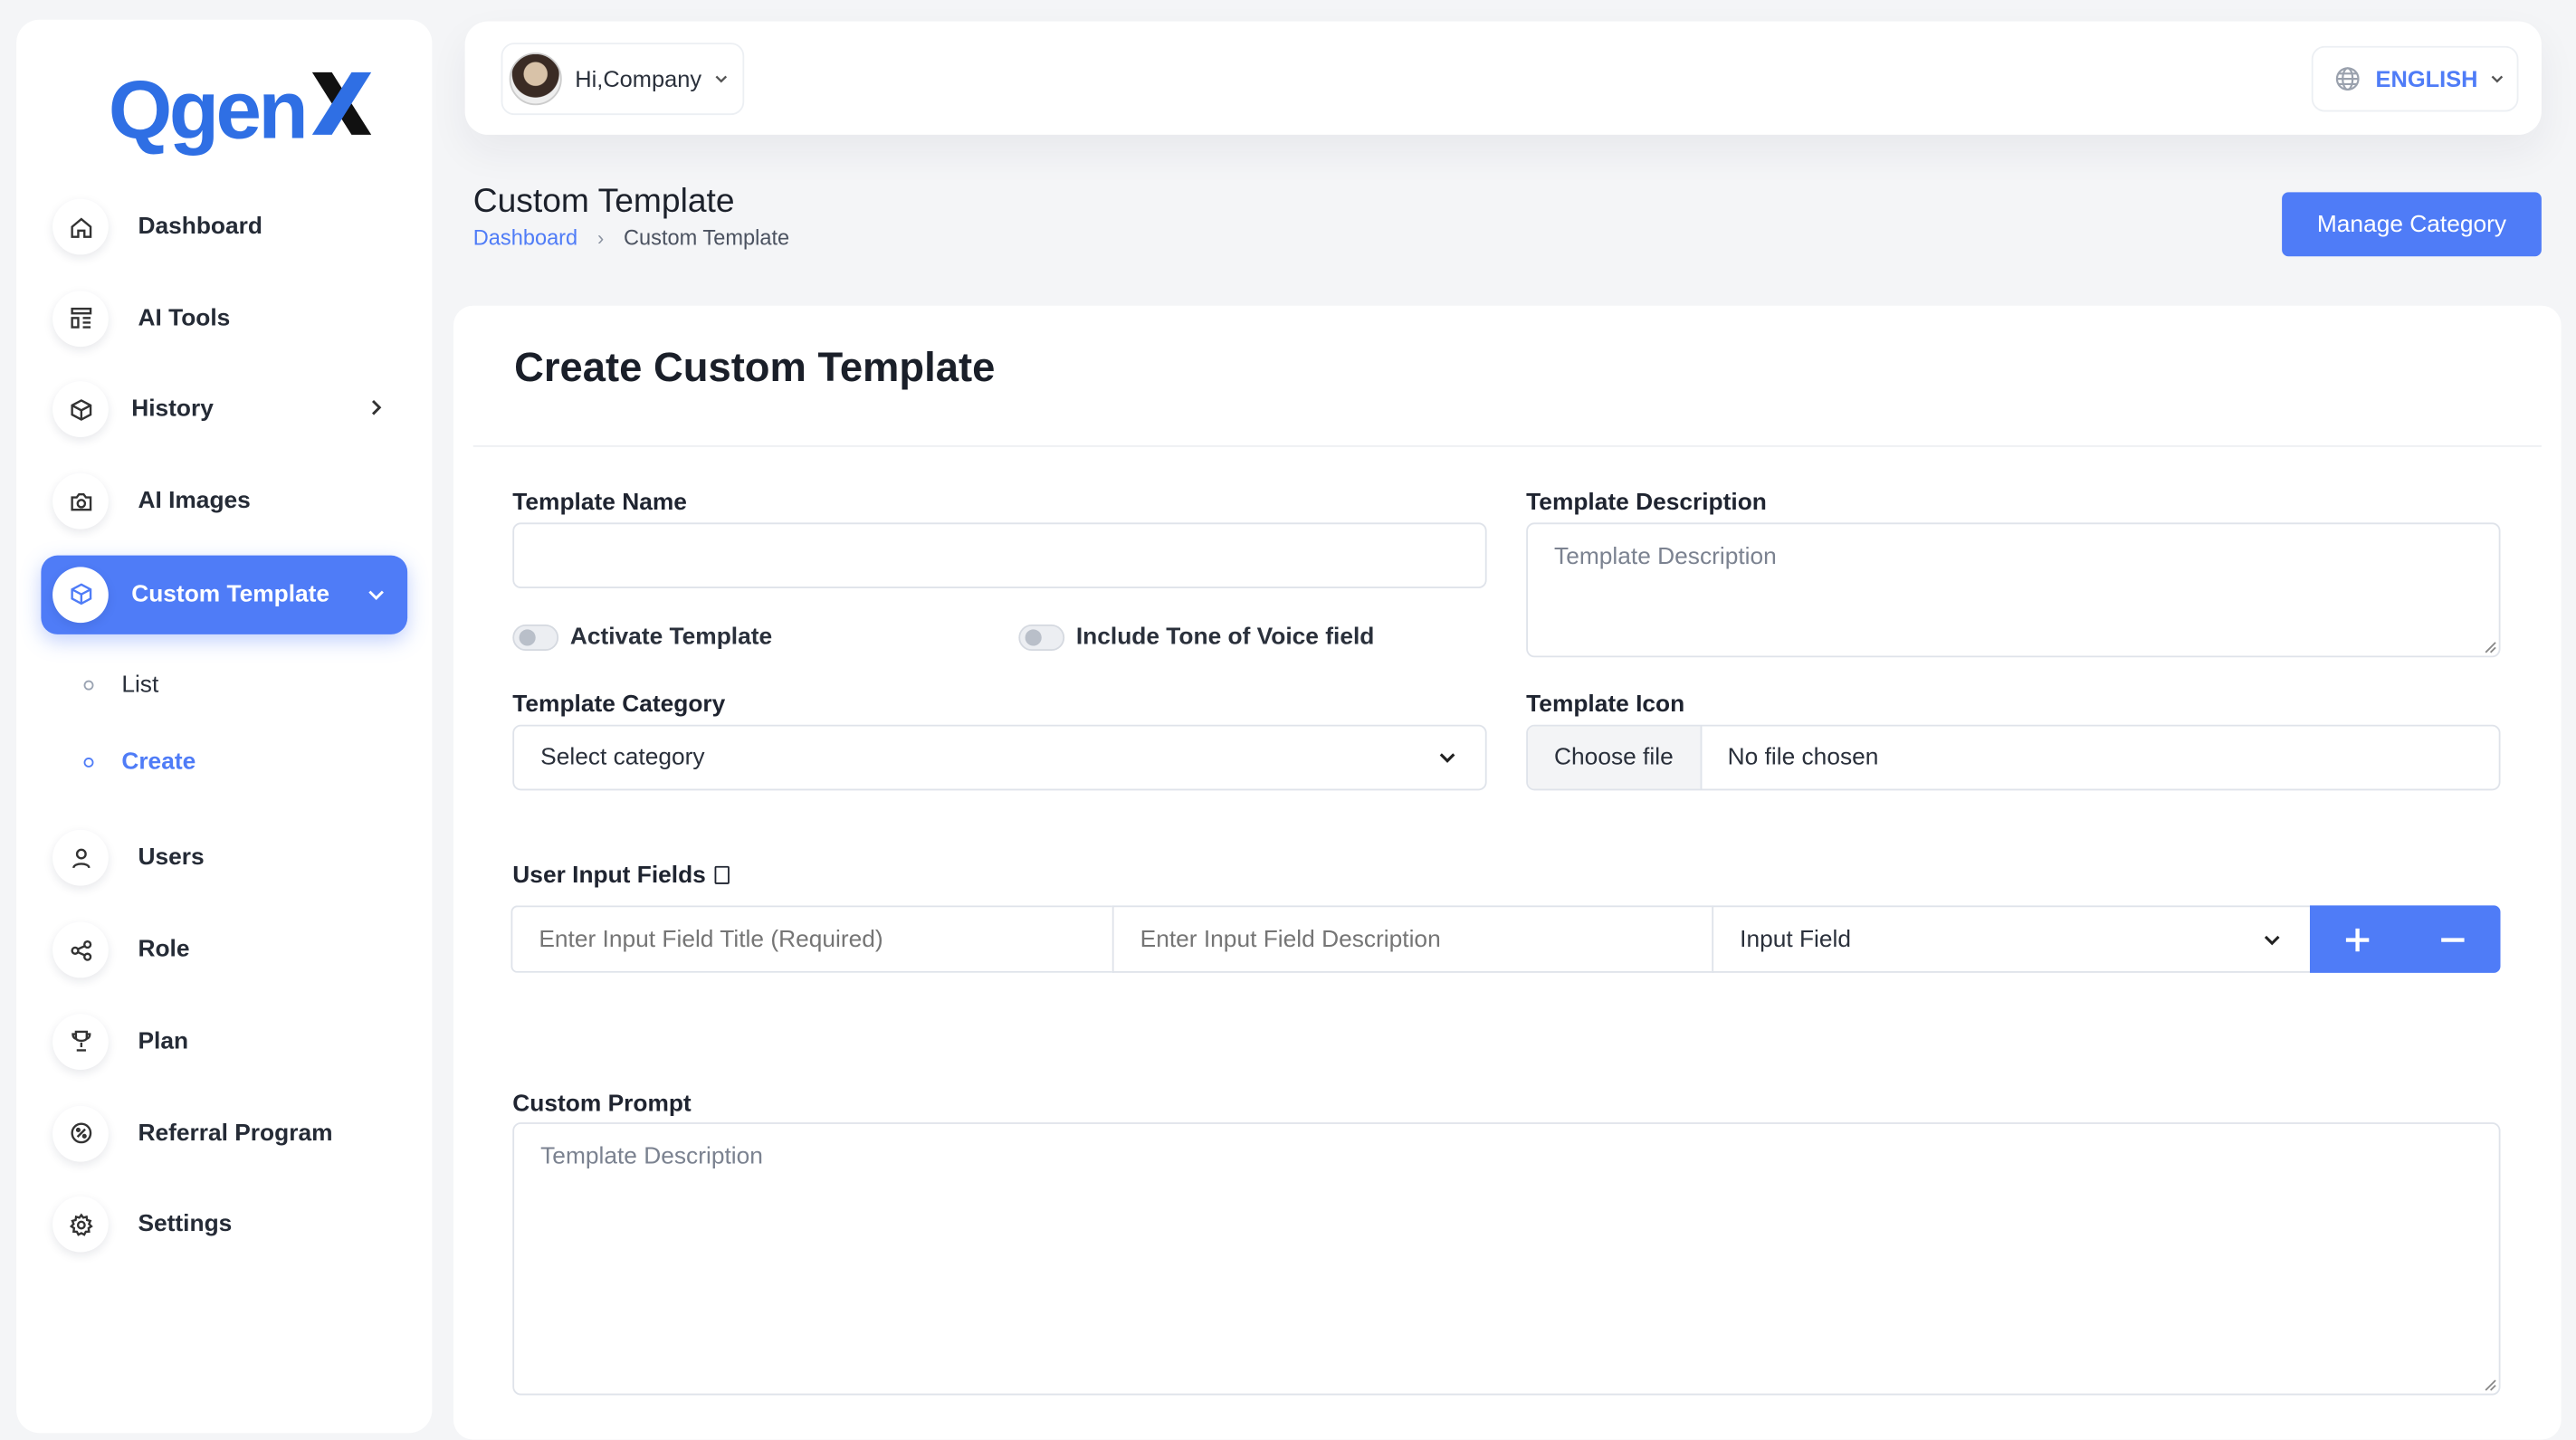  I want to click on input-field-actions, so click(2405, 939).